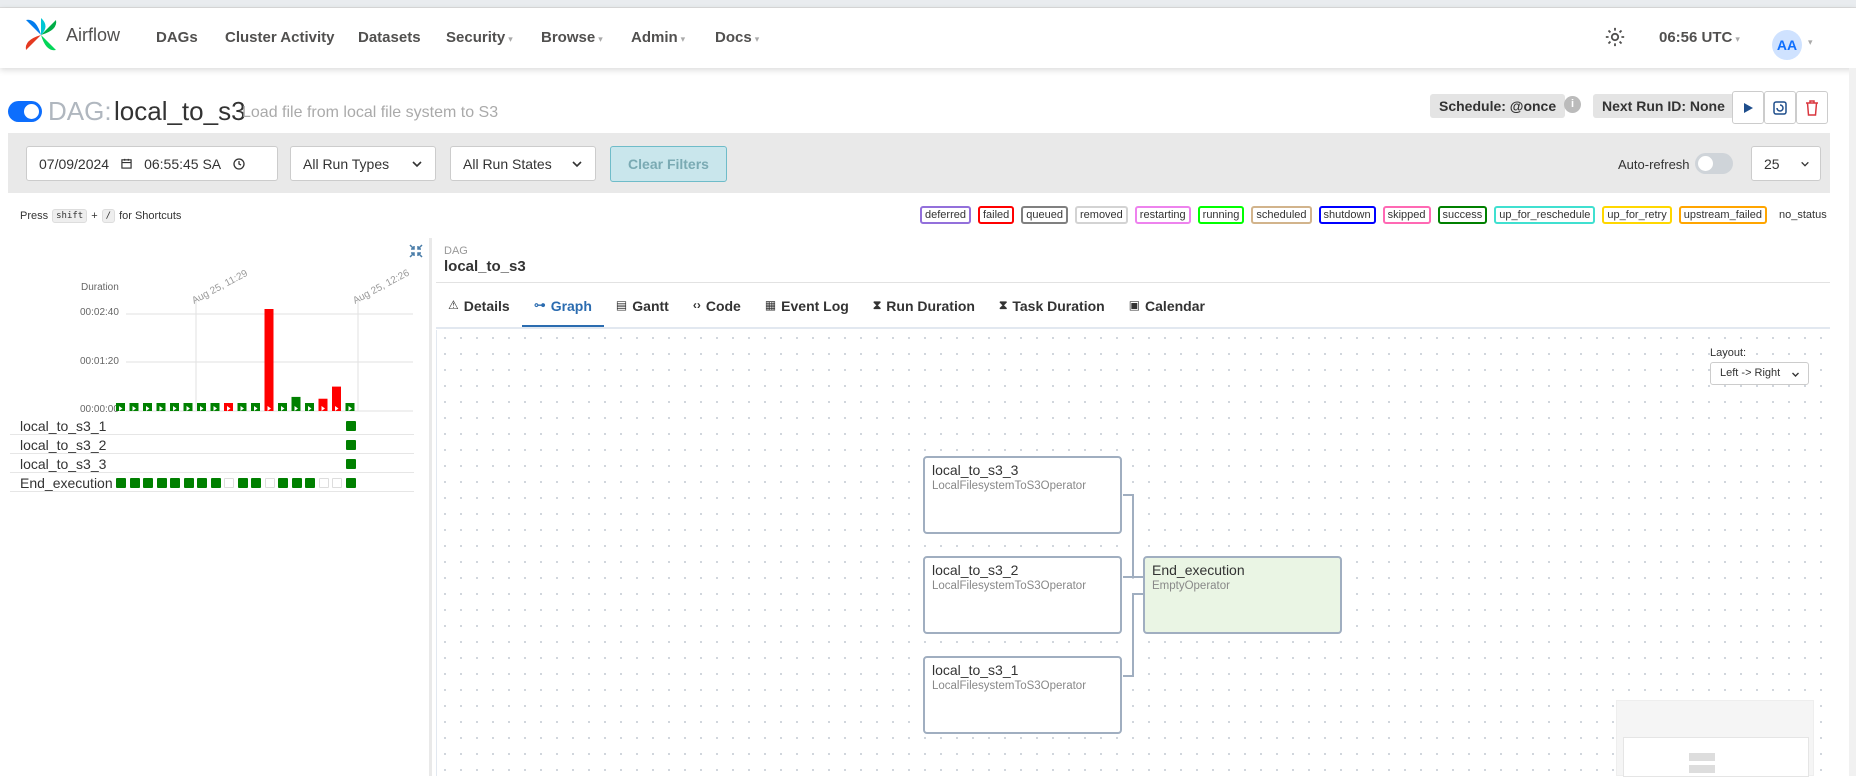  Describe the element at coordinates (658, 37) in the screenshot. I see `nav-admin: Admin ▾` at that location.